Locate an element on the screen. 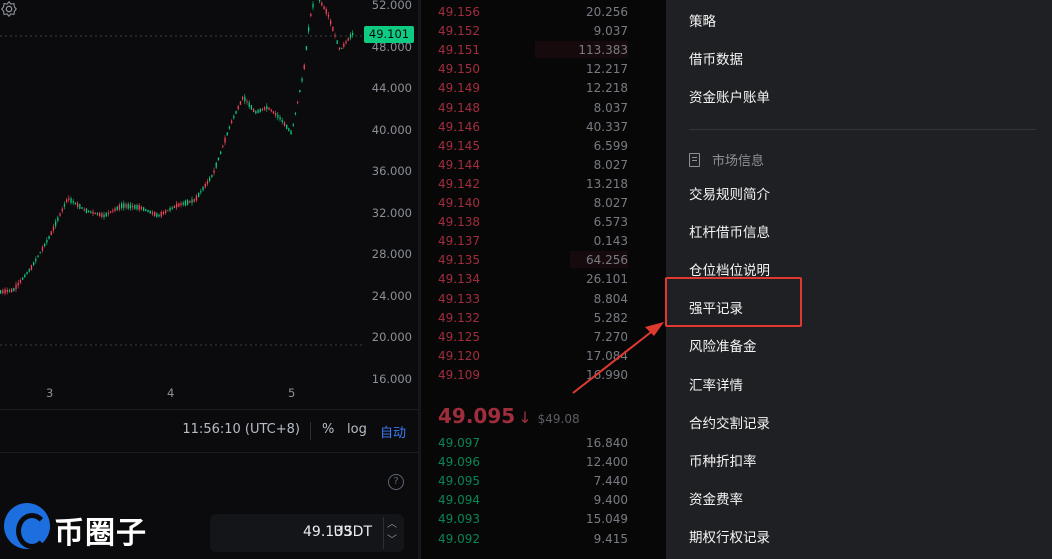 The image size is (1052, 559). menu-item: 币种折扣率 is located at coordinates (723, 460).